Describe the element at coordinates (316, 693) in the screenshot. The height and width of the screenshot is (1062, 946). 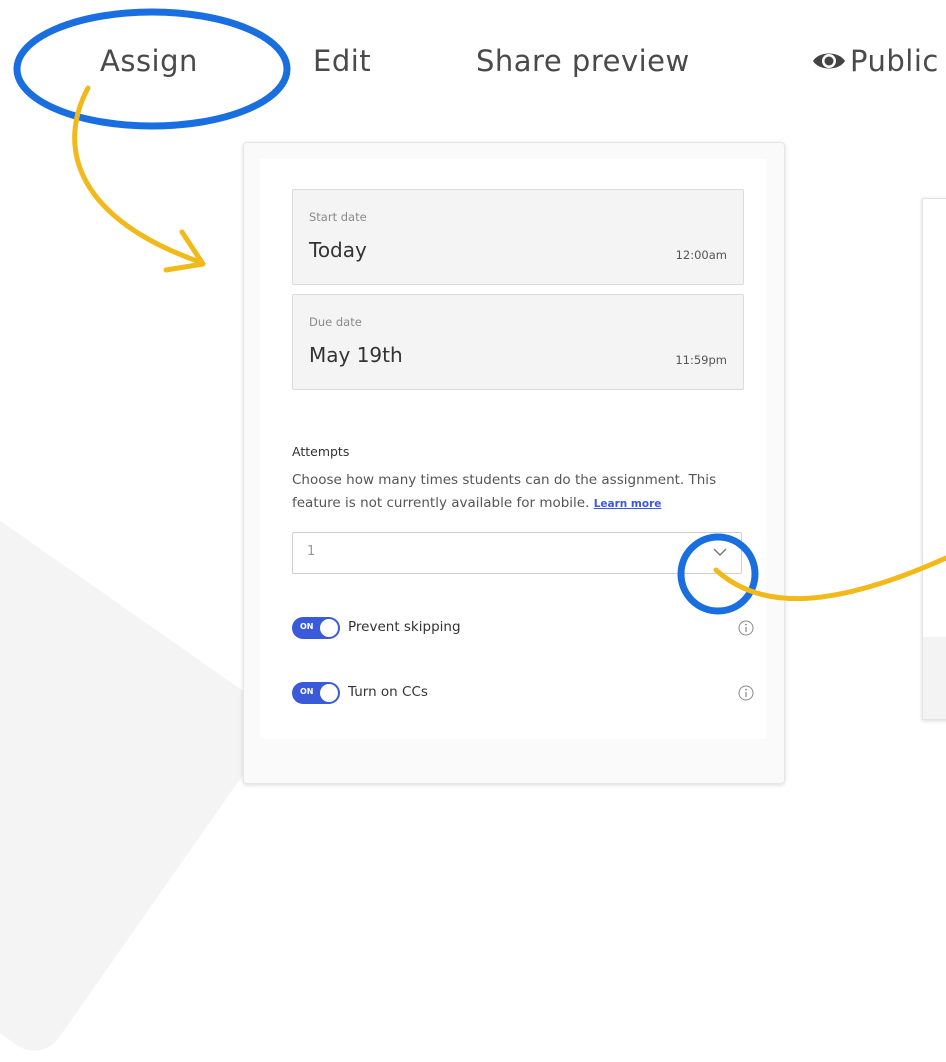
I see `turn-on-ccs-toggle: ON` at that location.